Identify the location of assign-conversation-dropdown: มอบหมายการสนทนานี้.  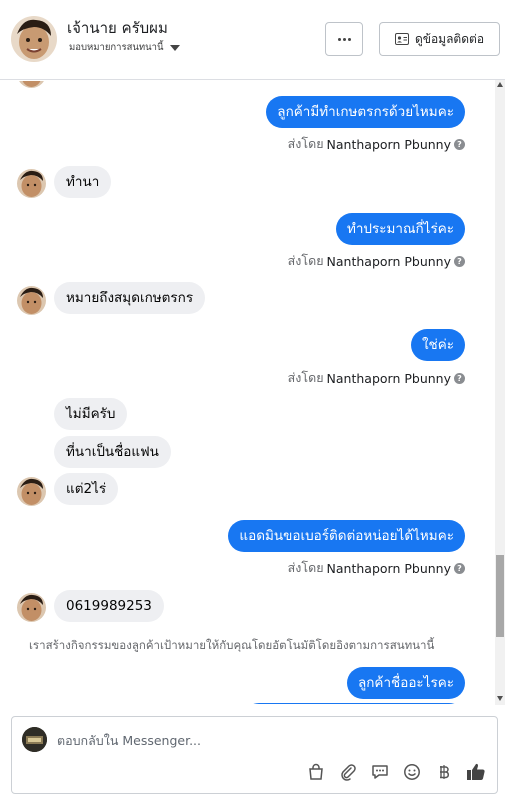
(124, 47).